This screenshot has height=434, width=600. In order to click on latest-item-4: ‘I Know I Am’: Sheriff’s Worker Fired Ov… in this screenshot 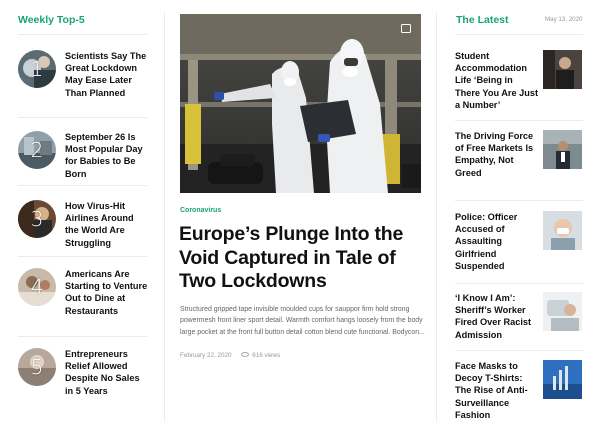, I will do `click(520, 322)`.